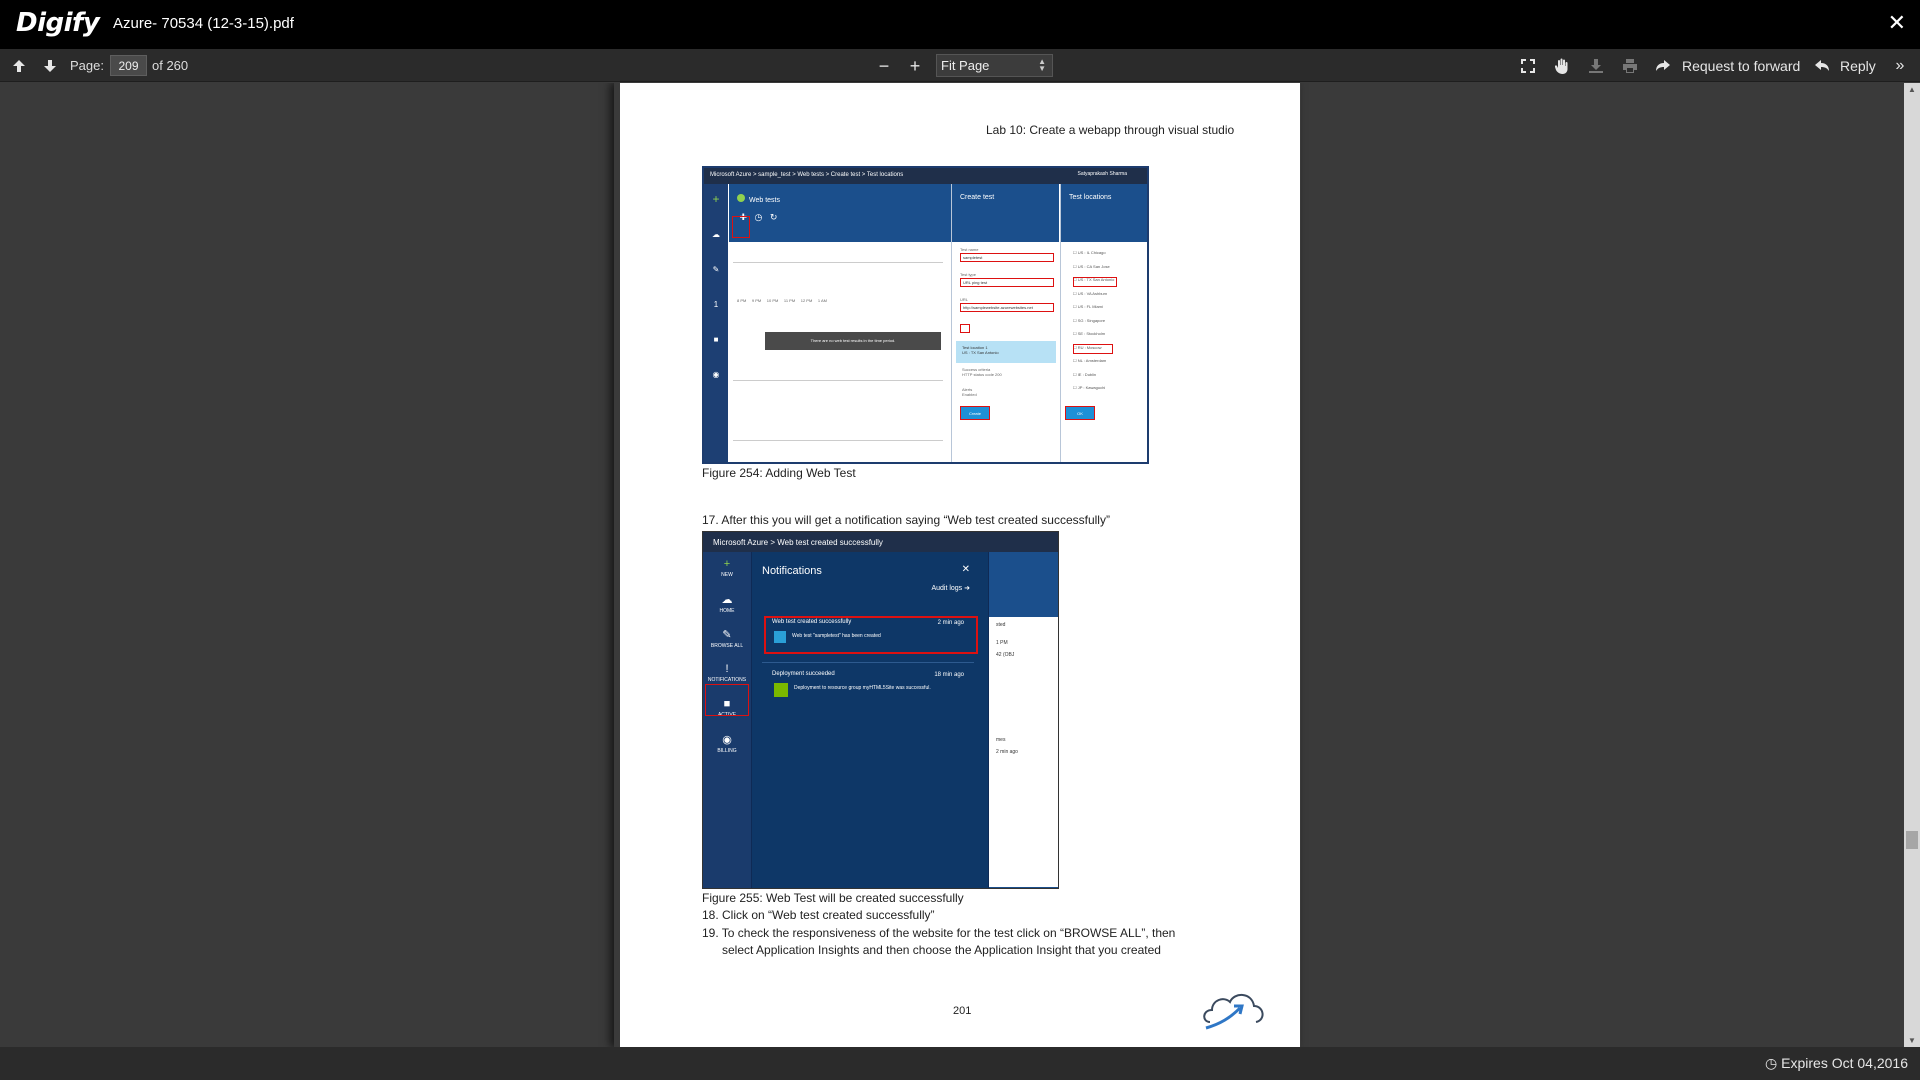  I want to click on test-type-field: URL ping test, so click(1007, 282).